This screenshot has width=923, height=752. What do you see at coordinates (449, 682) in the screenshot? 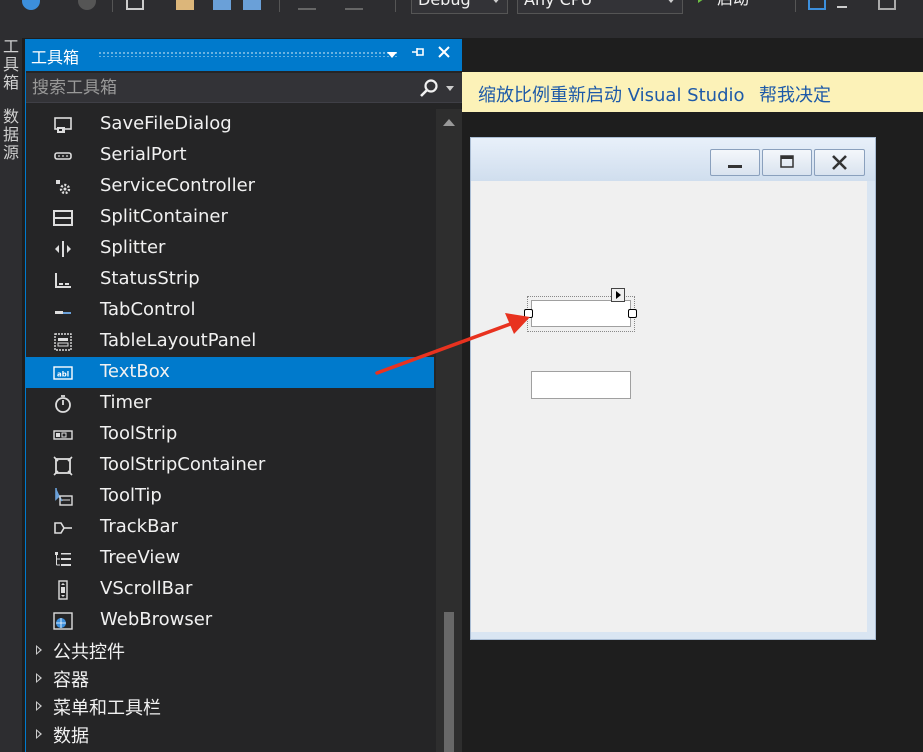
I see `scrollbar-thumb` at bounding box center [449, 682].